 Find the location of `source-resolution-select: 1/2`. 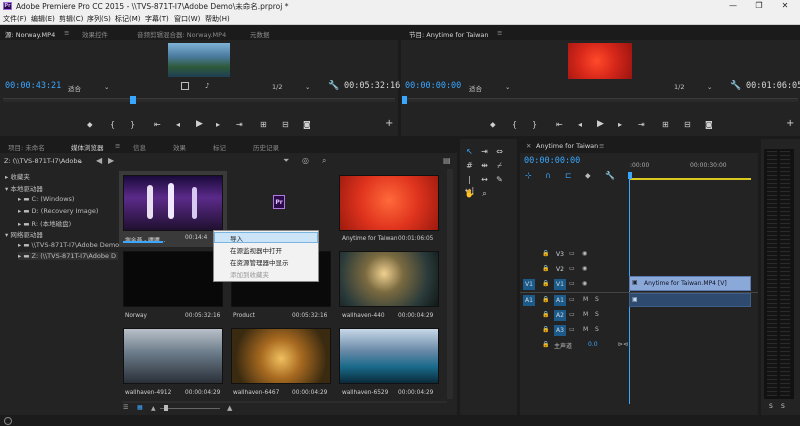

source-resolution-select: 1/2 is located at coordinates (277, 87).